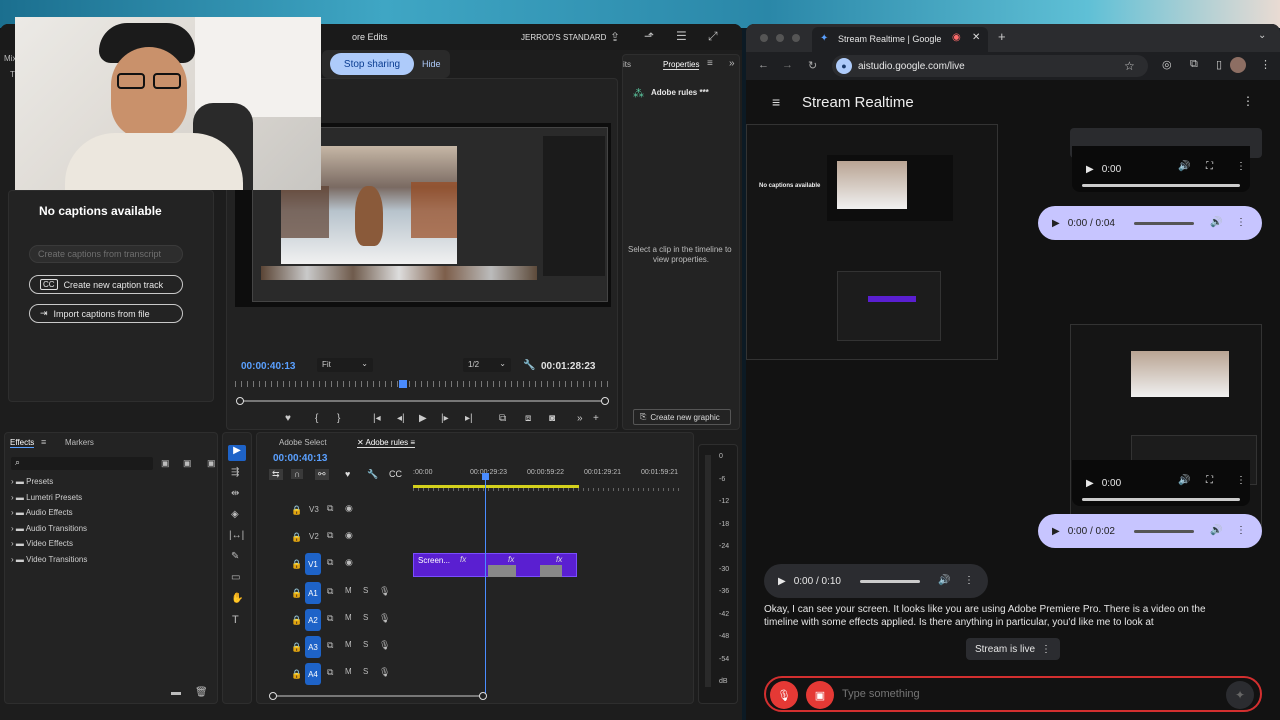  What do you see at coordinates (1027, 694) in the screenshot?
I see `message-input` at bounding box center [1027, 694].